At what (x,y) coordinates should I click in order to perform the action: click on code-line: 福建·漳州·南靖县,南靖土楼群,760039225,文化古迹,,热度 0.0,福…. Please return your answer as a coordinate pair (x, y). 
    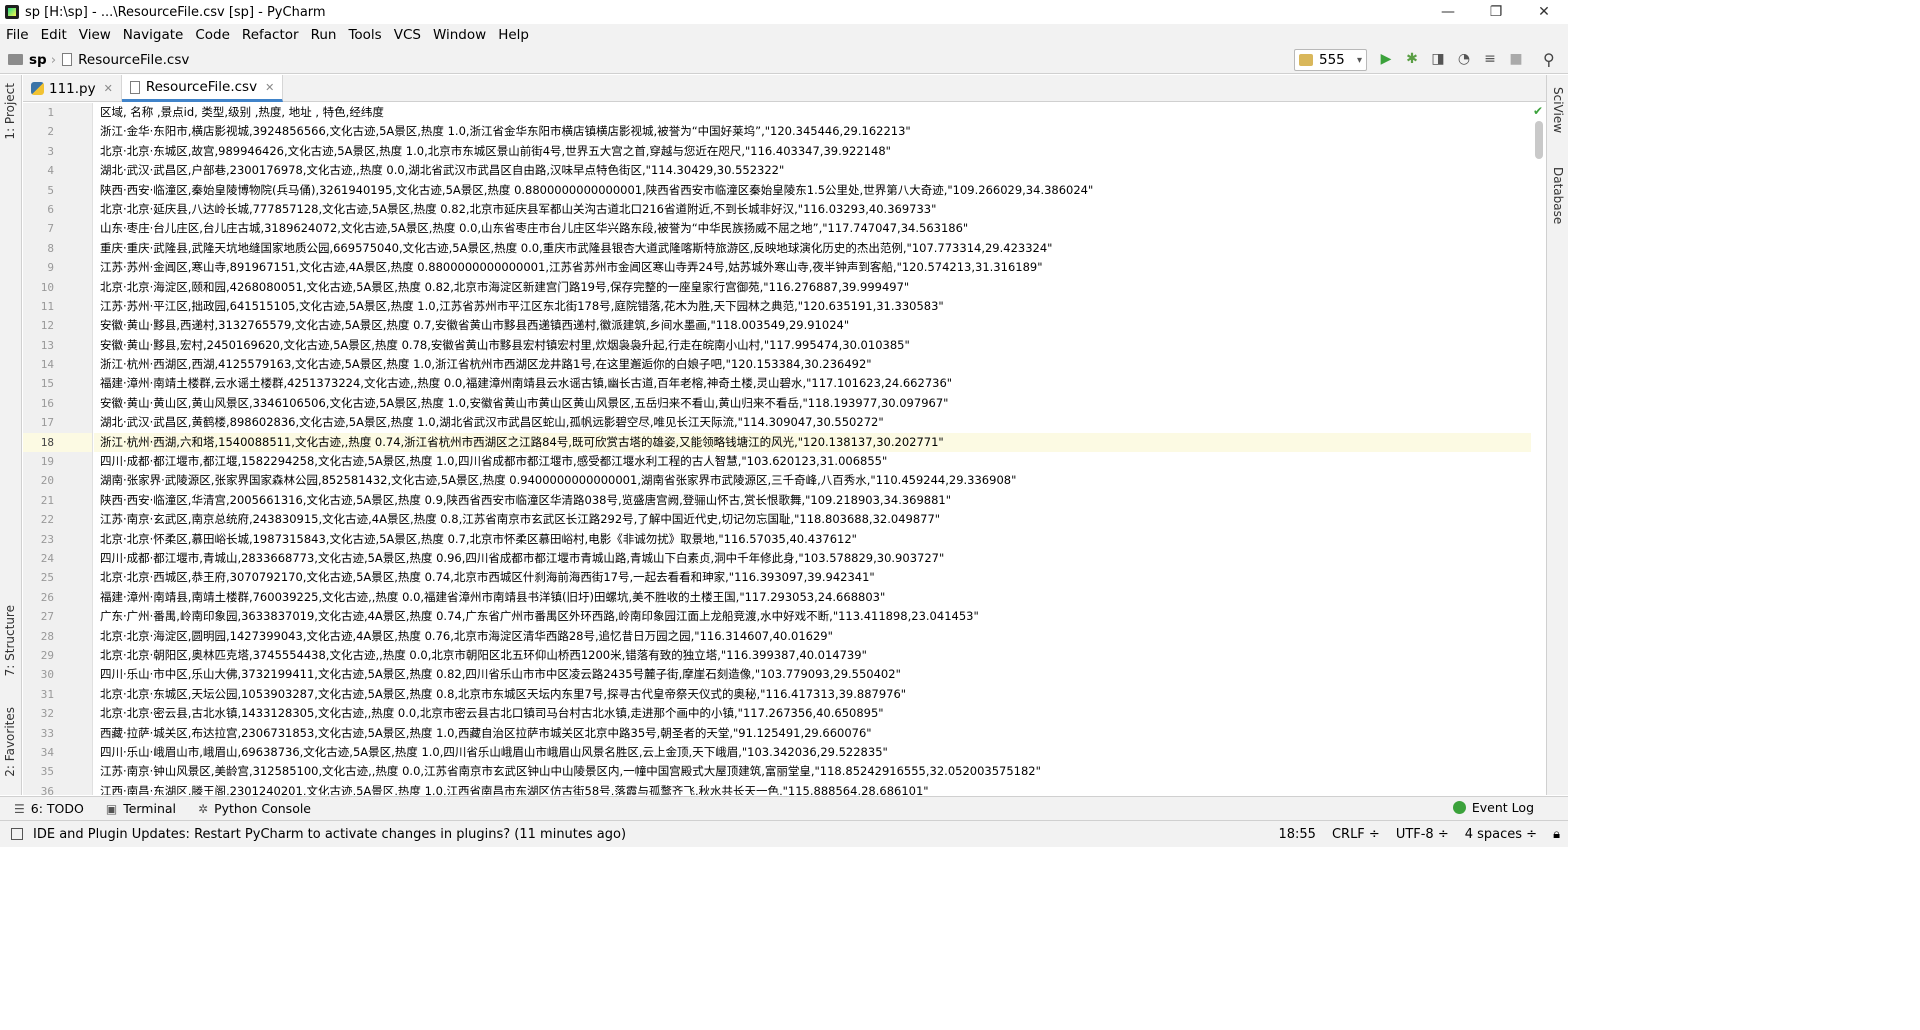
    Looking at the image, I should click on (812, 597).